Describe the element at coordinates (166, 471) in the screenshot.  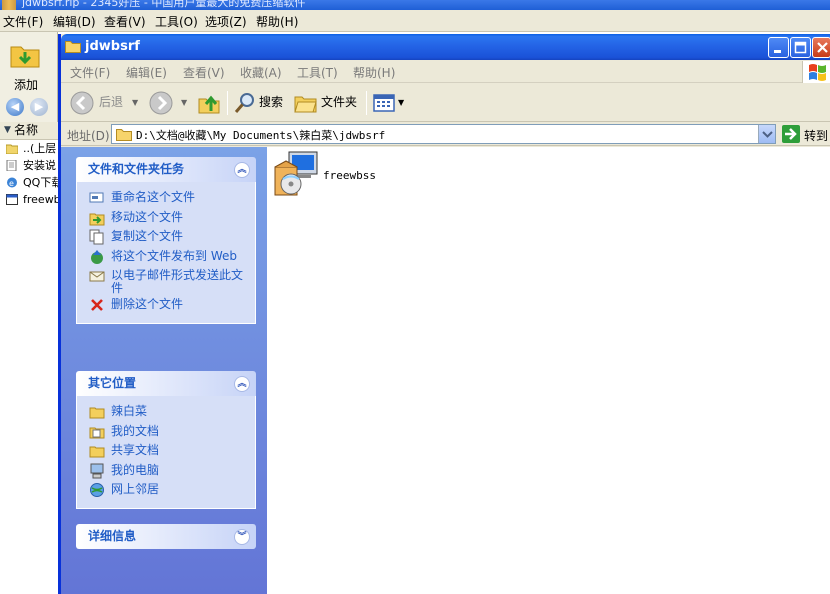
I see `place-my-computer: 我的电脑` at that location.